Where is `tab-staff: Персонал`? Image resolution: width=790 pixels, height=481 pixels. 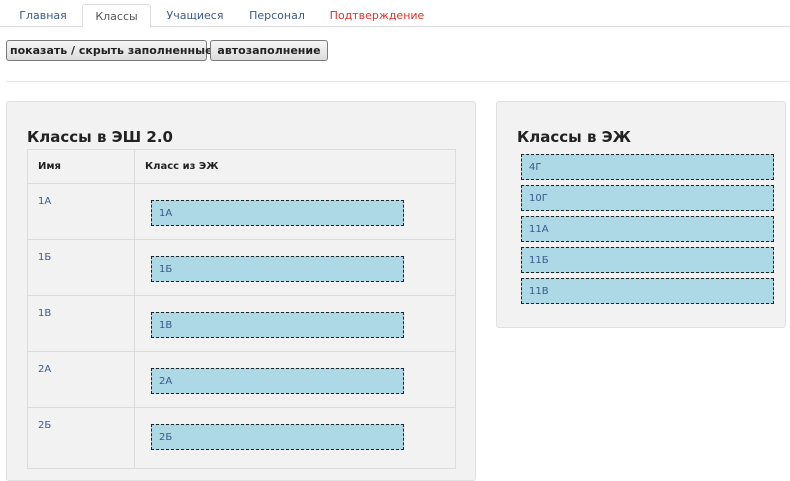 tab-staff: Персонал is located at coordinates (277, 15).